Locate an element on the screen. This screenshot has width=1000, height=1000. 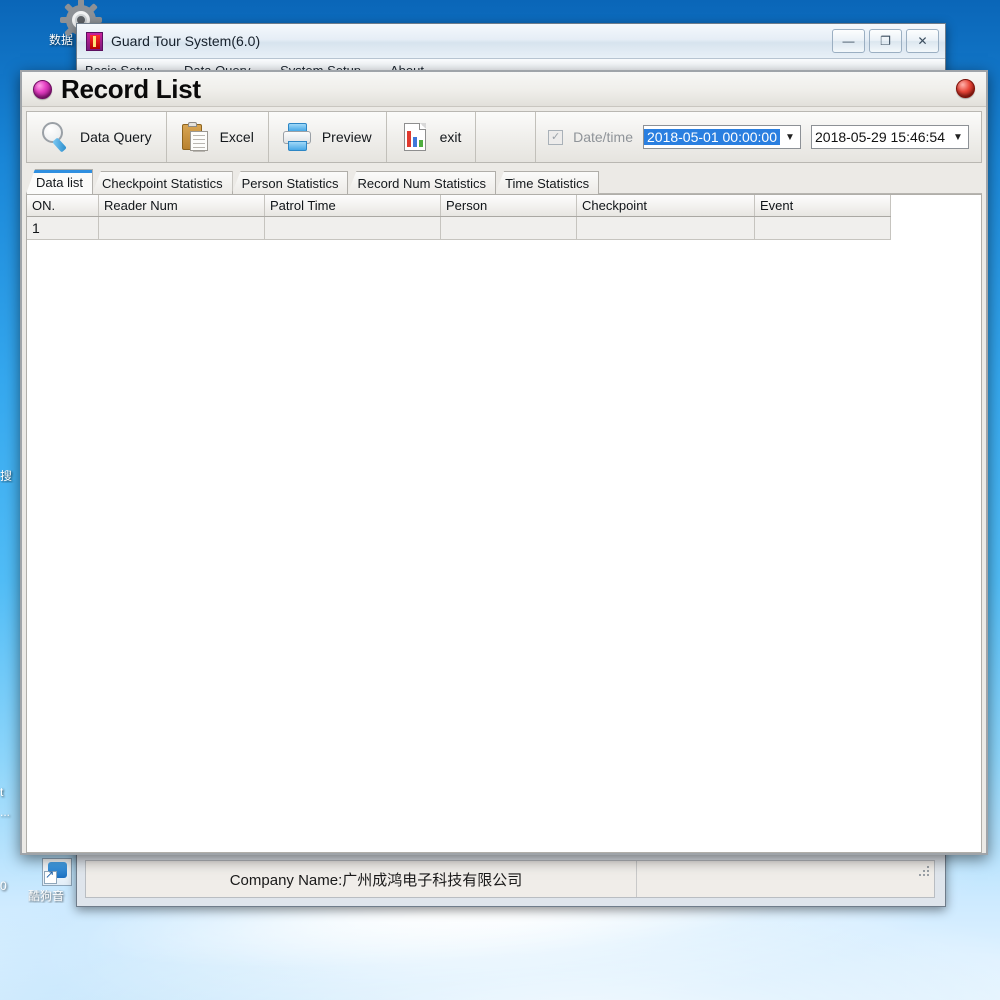
resize-grip-icon is located at coordinates (923, 870).